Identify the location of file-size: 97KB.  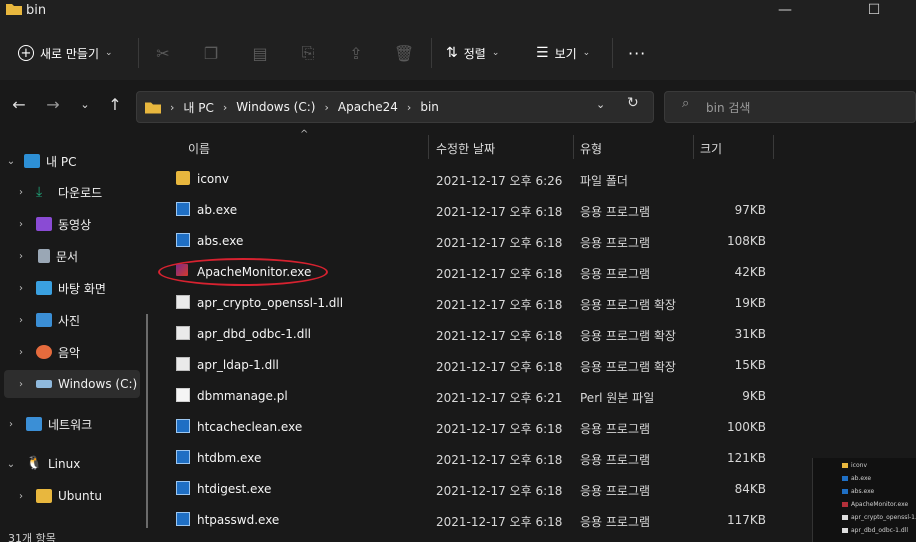
(750, 210).